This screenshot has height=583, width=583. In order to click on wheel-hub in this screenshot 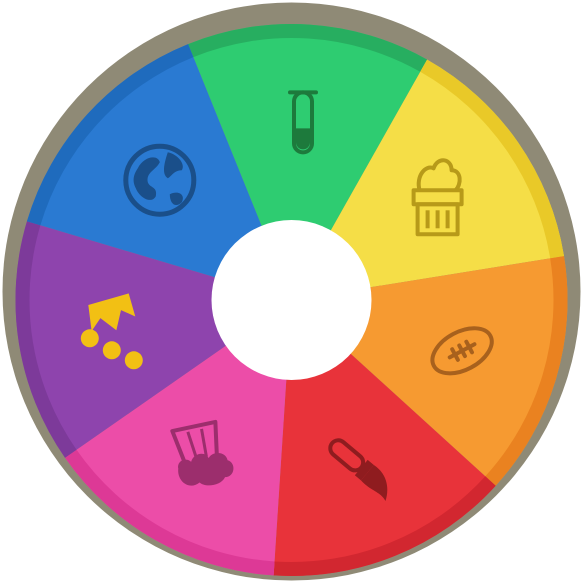, I will do `click(291, 300)`.